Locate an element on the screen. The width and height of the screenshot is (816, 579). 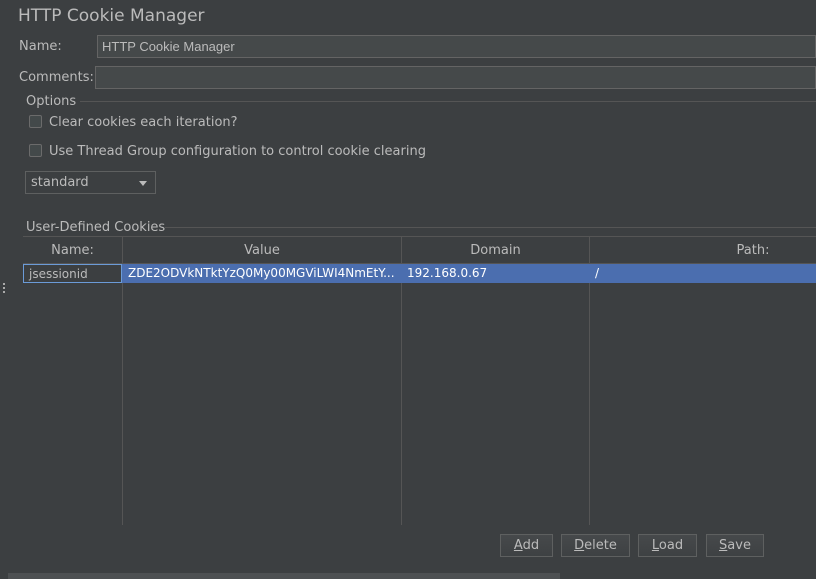
add-button: Add is located at coordinates (526, 545).